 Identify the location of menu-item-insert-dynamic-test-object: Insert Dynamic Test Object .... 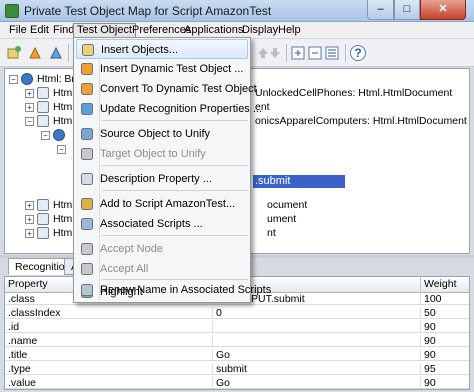
(162, 69).